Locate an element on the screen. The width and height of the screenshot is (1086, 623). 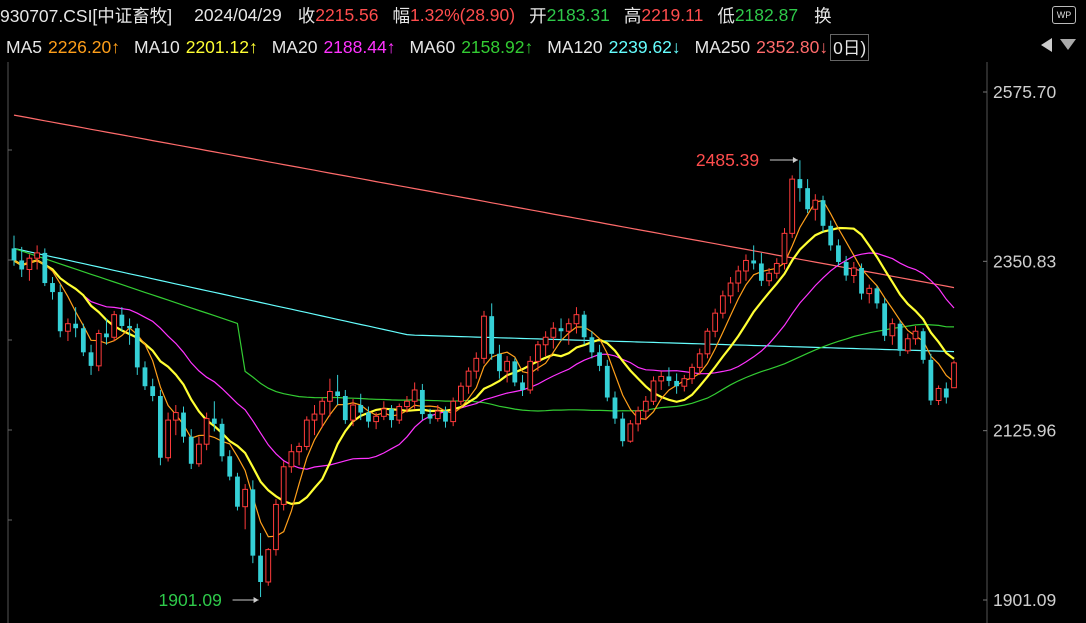
high-label: 高 is located at coordinates (632, 15).